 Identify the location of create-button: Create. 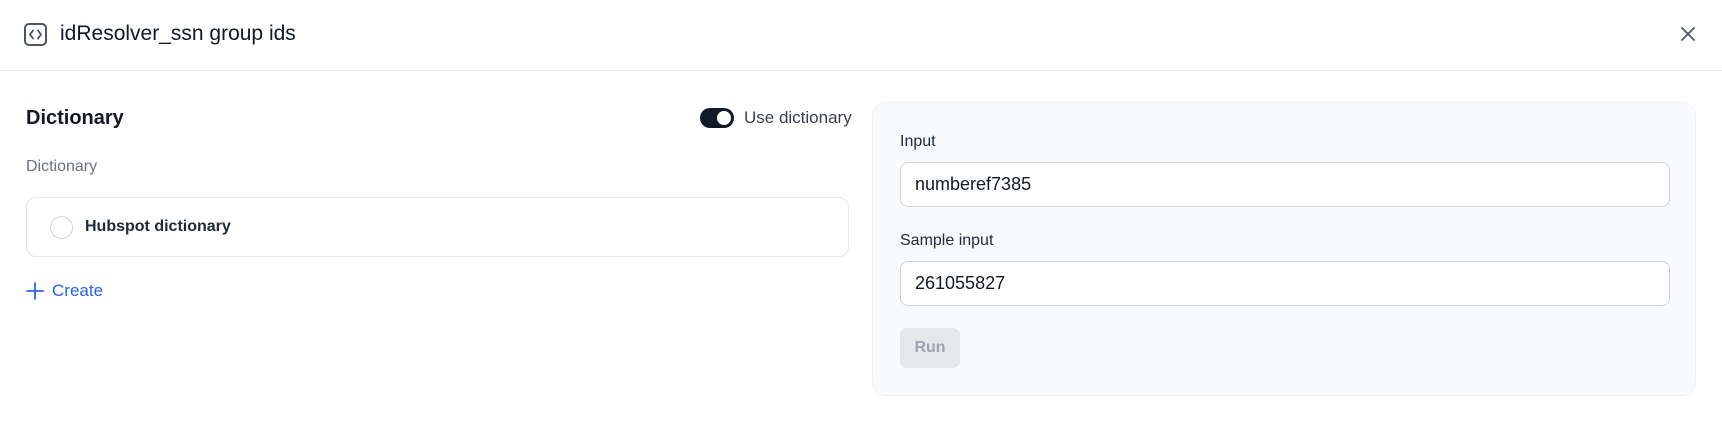
(64, 291).